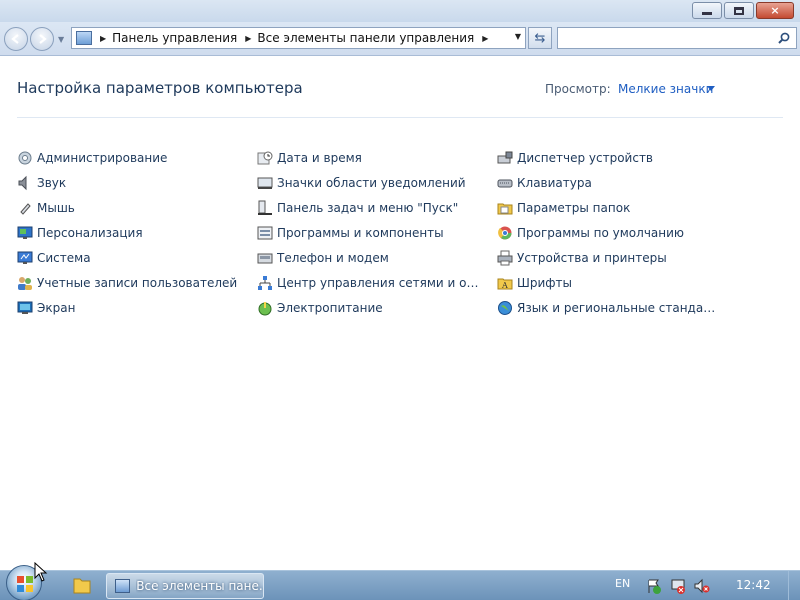 The width and height of the screenshot is (800, 600). What do you see at coordinates (617, 257) in the screenshot?
I see `item-devices-printers: Устройства и принтеры` at bounding box center [617, 257].